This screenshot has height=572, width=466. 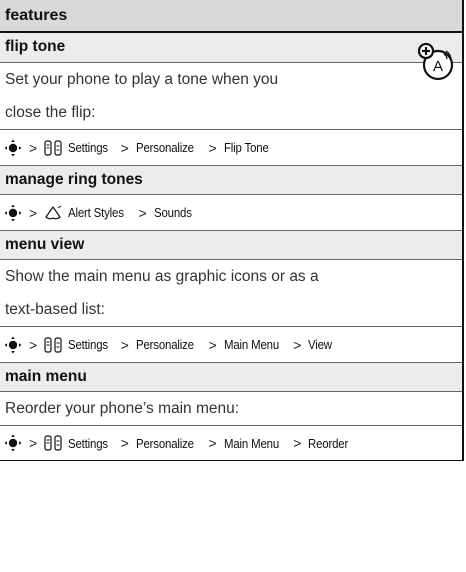 I want to click on alert-styles-icon, so click(x=53, y=212).